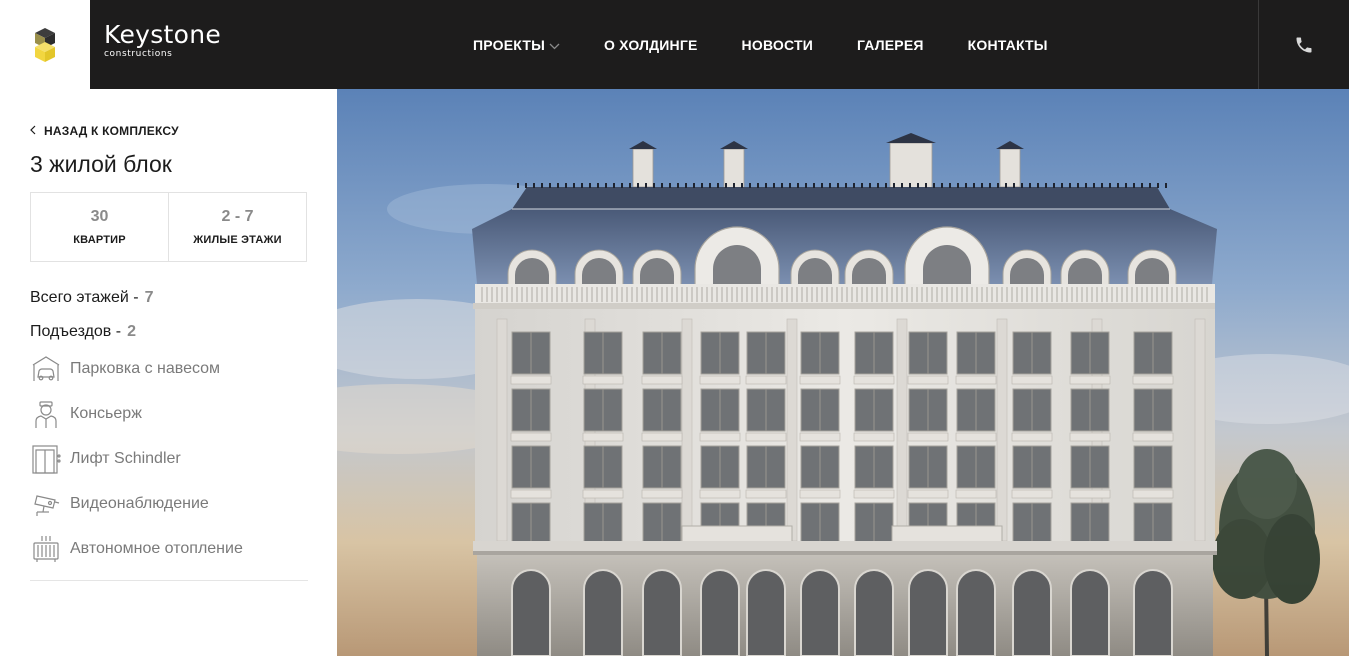  Describe the element at coordinates (46, 549) in the screenshot. I see `radiator-icon` at that location.